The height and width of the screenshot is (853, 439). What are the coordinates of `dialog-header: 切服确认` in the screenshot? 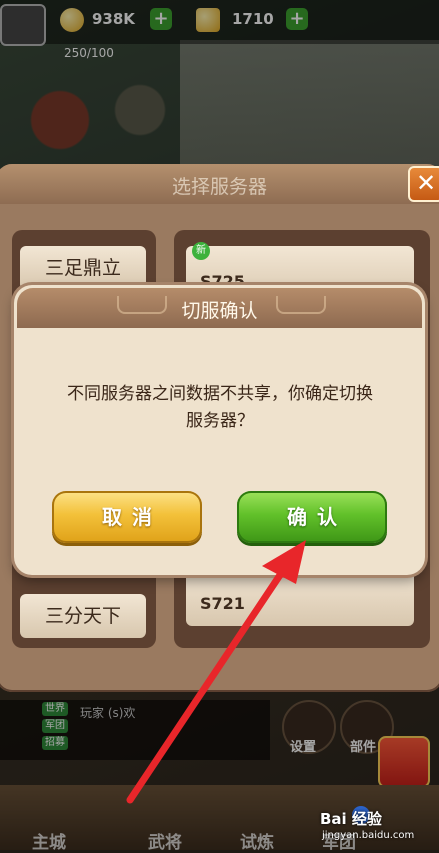 It's located at (219, 308).